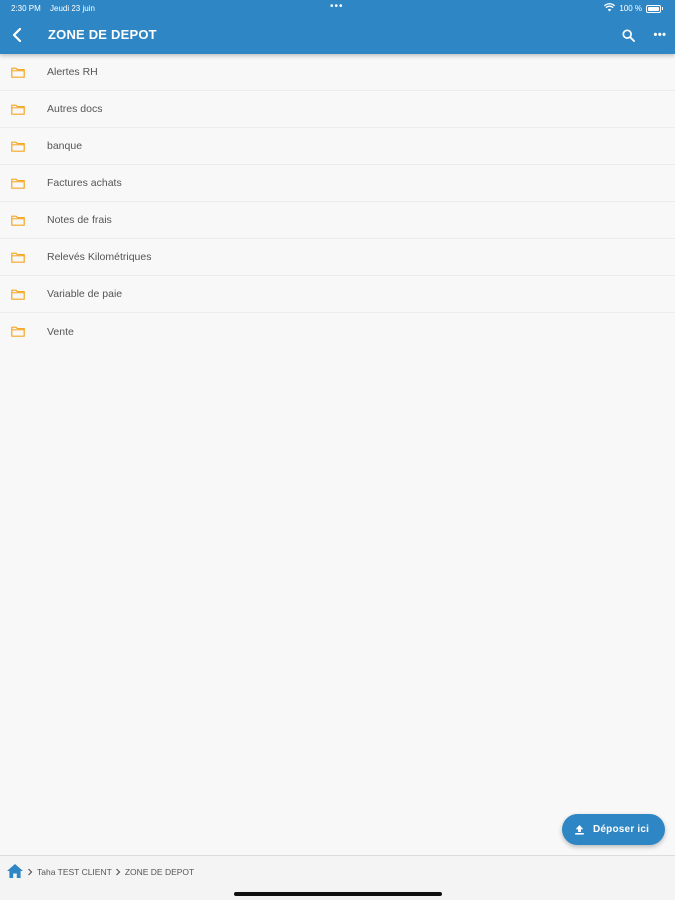  Describe the element at coordinates (79, 220) in the screenshot. I see `folder-name: Notes de frais` at that location.